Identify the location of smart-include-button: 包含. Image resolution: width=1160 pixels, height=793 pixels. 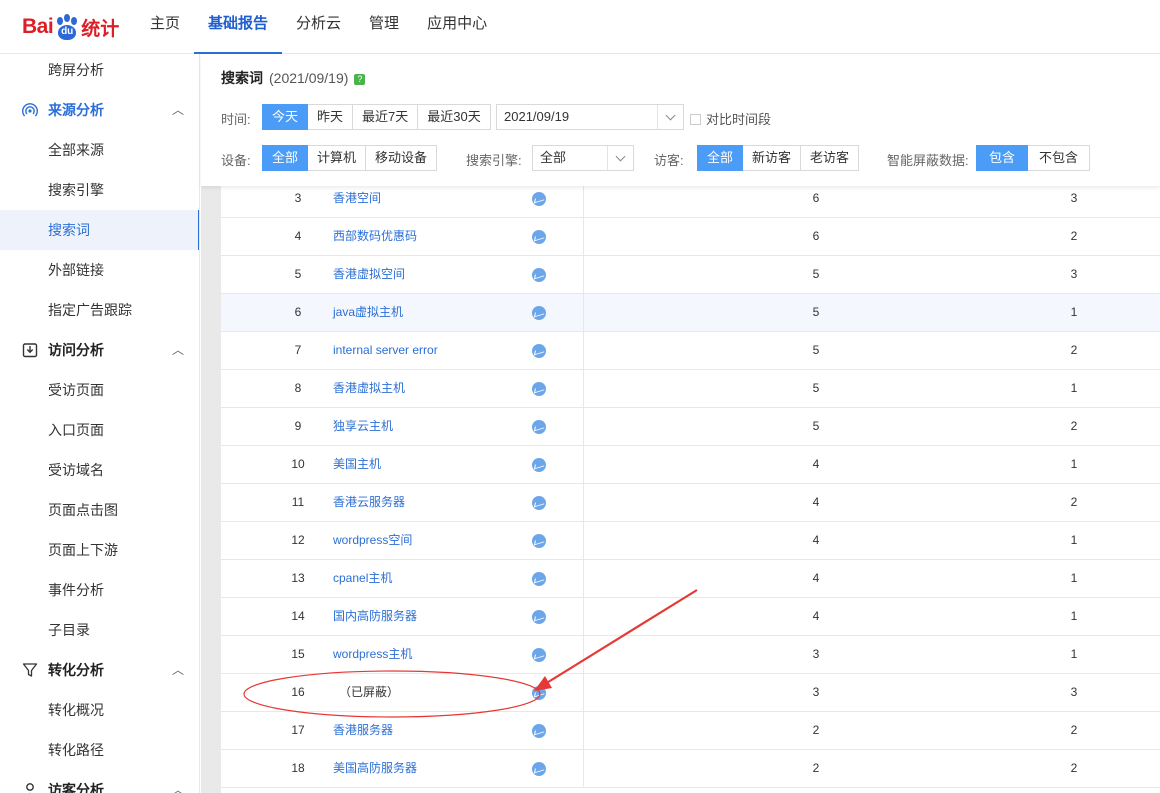
(1002, 158).